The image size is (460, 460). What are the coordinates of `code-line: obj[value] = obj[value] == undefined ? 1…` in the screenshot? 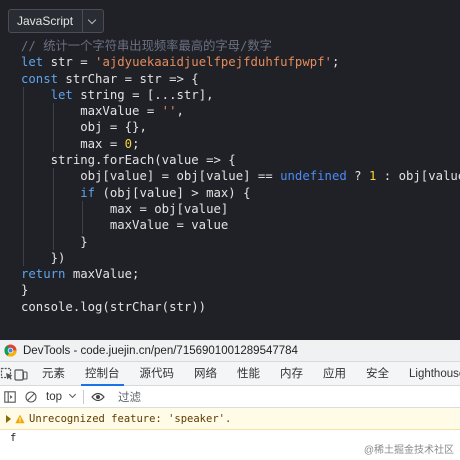 It's located at (240, 176).